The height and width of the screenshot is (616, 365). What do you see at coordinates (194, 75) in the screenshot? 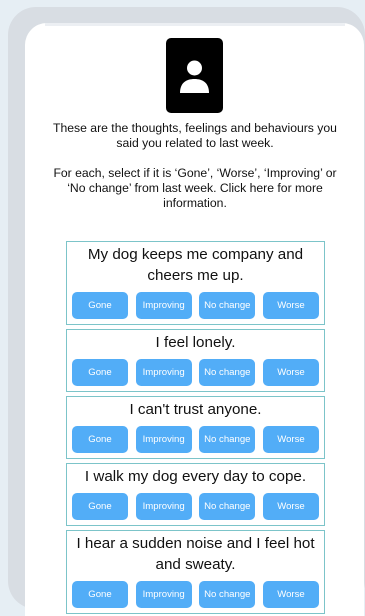
I see `person-icon` at bounding box center [194, 75].